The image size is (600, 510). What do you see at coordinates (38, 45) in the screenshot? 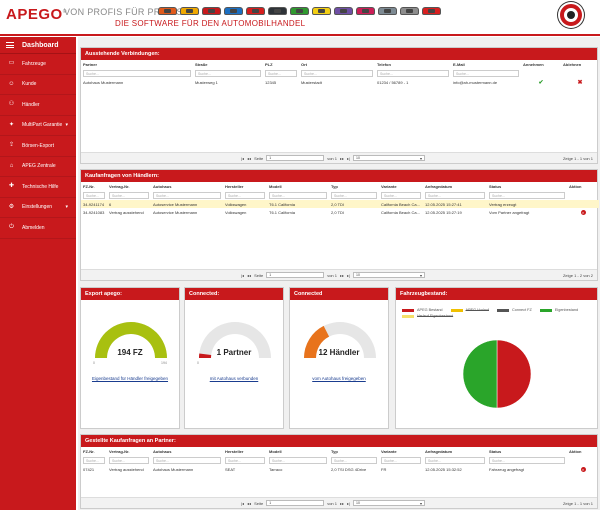
I see `sidebar-dashboard: Dashboard` at bounding box center [38, 45].